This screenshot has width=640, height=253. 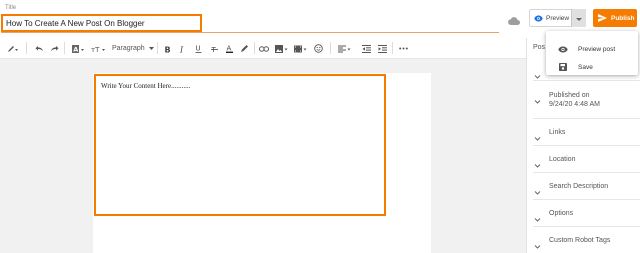 What do you see at coordinates (214, 48) in the screenshot?
I see `strikethrough-icon: T` at bounding box center [214, 48].